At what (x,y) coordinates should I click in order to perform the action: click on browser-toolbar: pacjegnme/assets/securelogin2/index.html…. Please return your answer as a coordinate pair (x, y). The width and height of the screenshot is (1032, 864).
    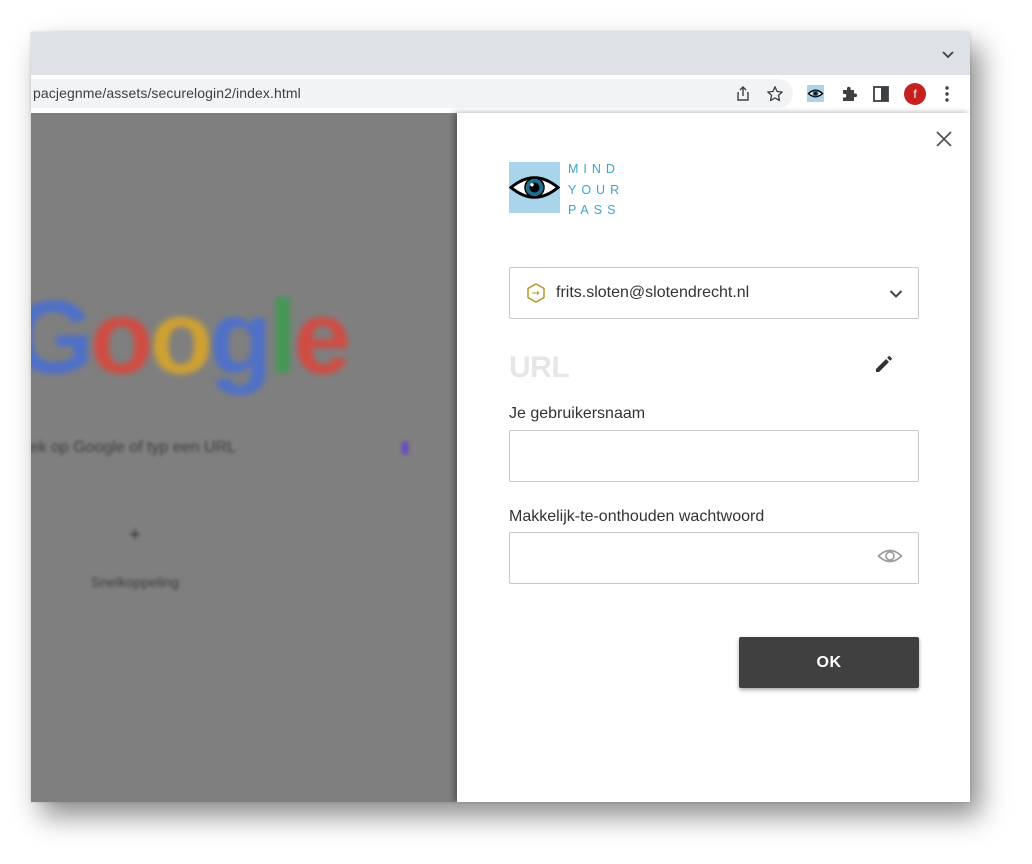
    Looking at the image, I should click on (500, 94).